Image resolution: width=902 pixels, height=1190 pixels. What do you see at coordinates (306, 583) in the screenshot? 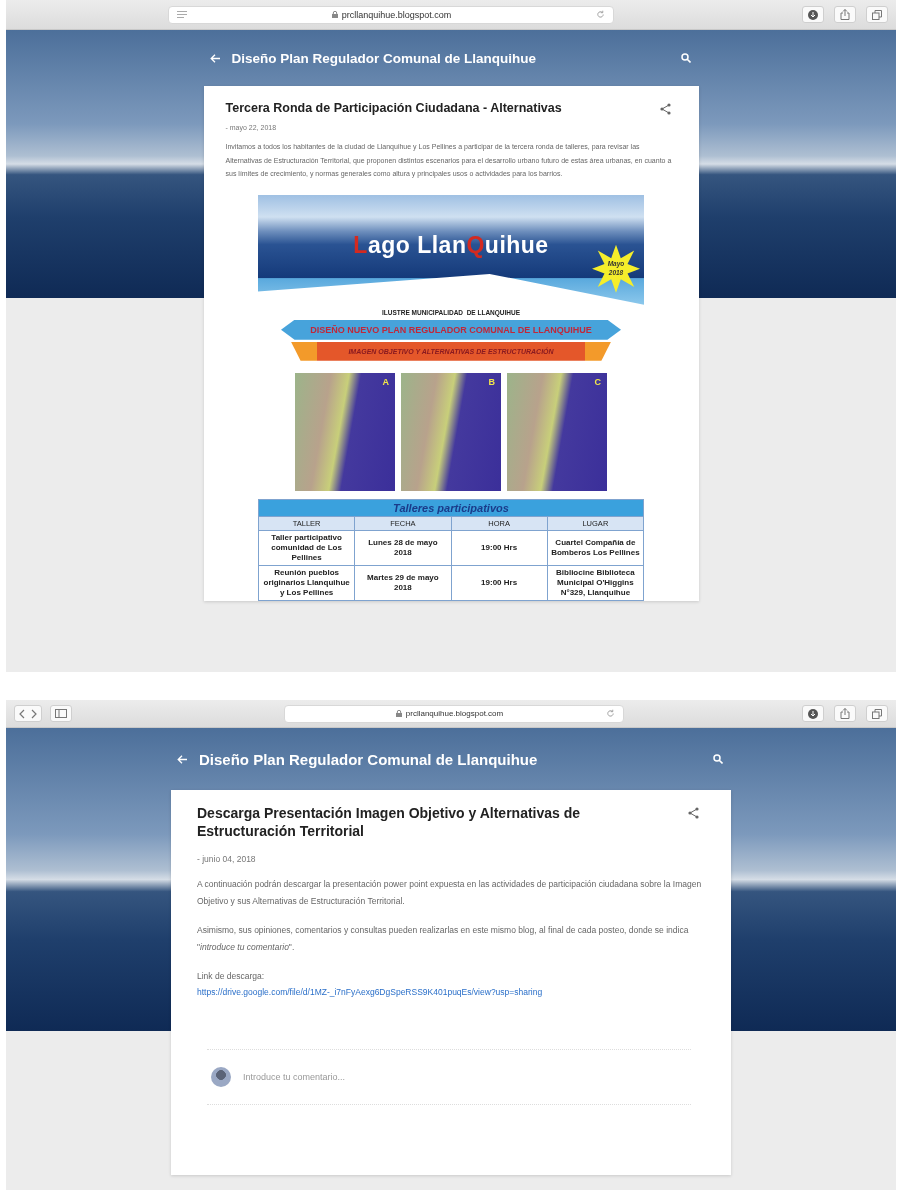
I see `table-cell: Reunión pueblos originarios Llanquihue y Los Pellines` at bounding box center [306, 583].